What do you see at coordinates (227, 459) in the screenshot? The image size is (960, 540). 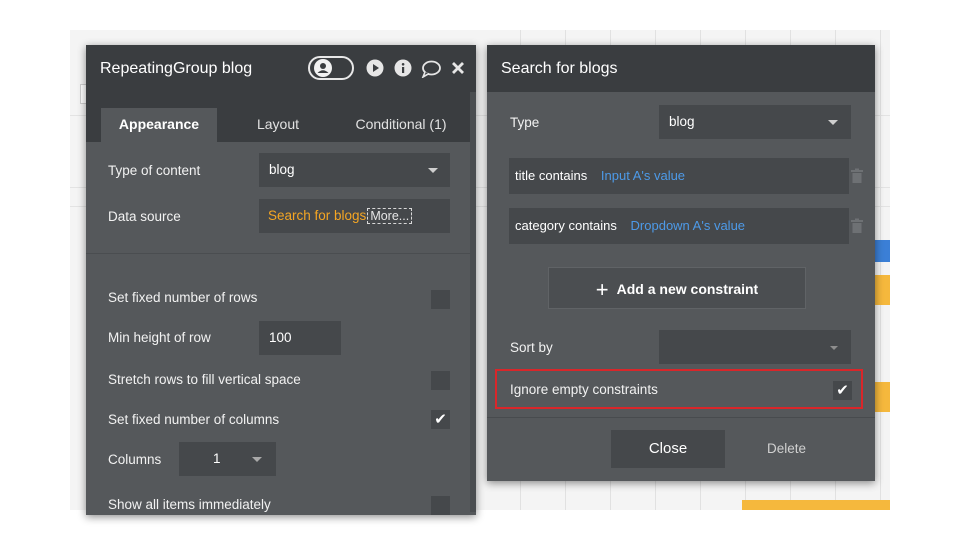 I see `columns-dropdown: 1` at bounding box center [227, 459].